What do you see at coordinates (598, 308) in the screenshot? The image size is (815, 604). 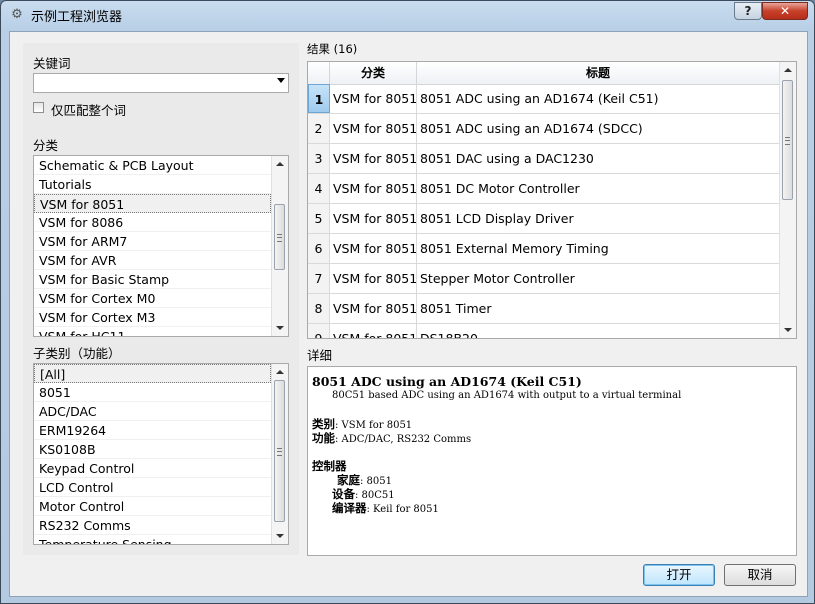 I see `title-cell: 8051 Timer` at bounding box center [598, 308].